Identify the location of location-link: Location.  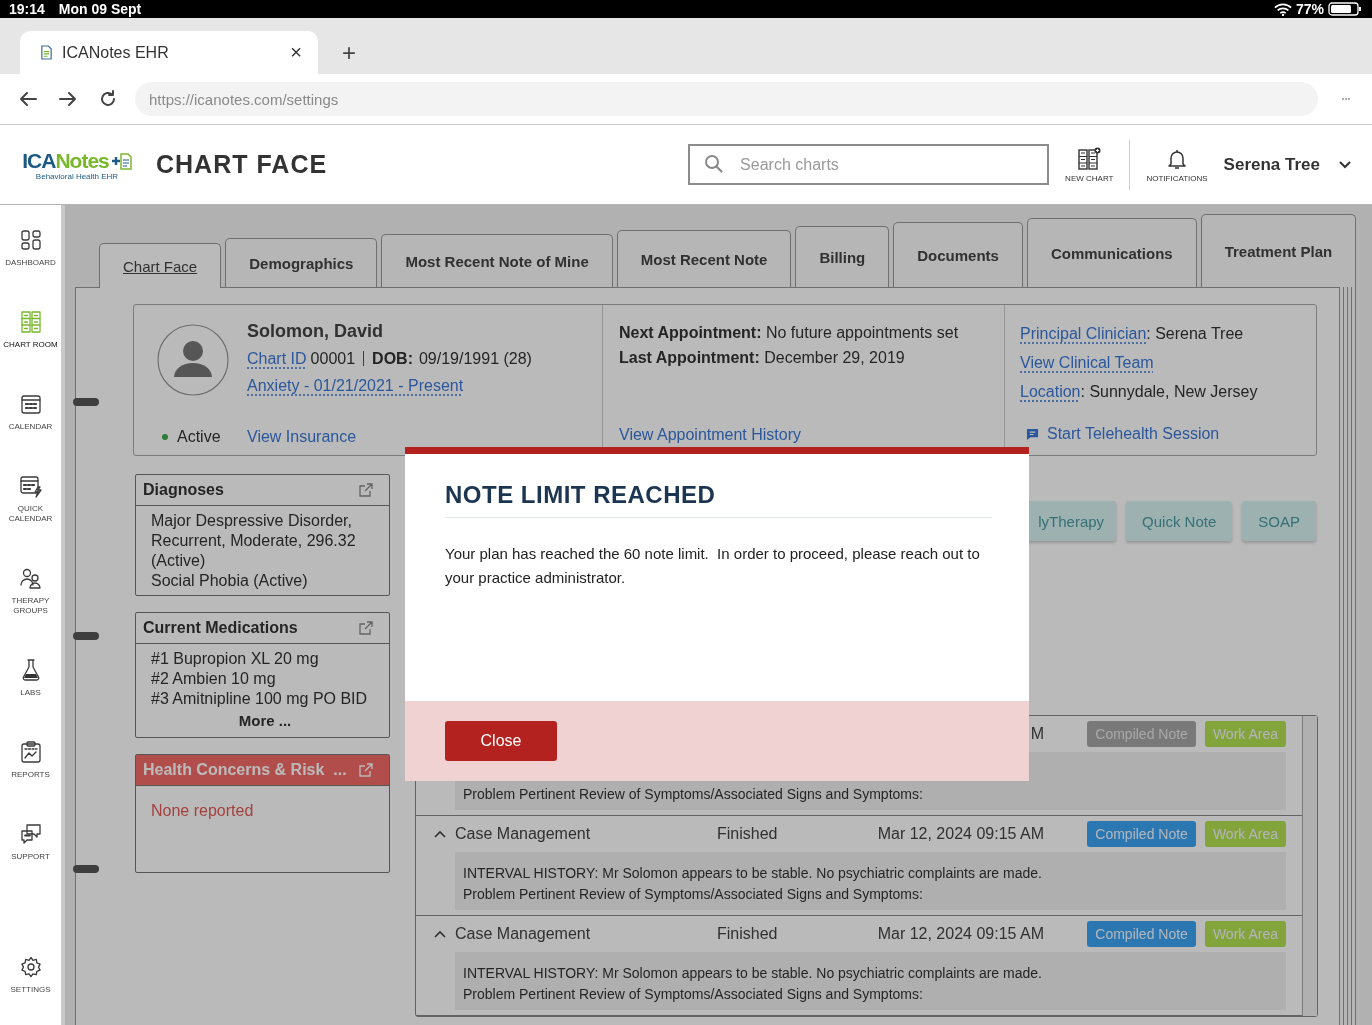
(1050, 391).